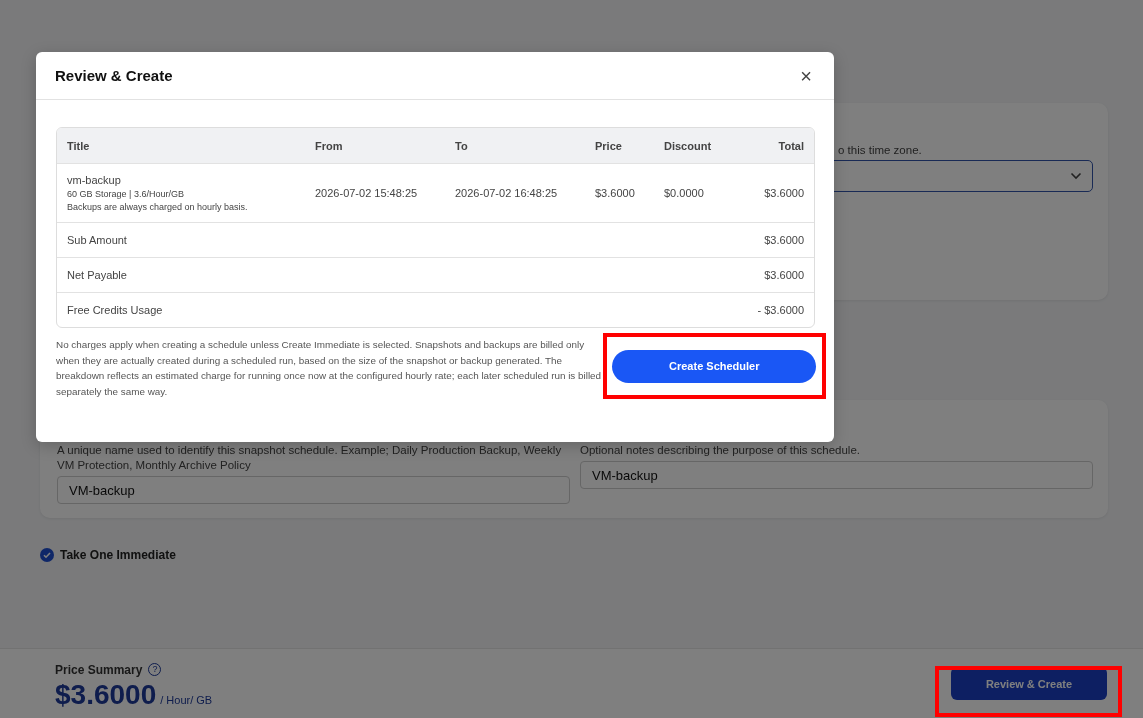 This screenshot has width=1143, height=718. Describe the element at coordinates (181, 145) in the screenshot. I see `column-header: Title` at that location.